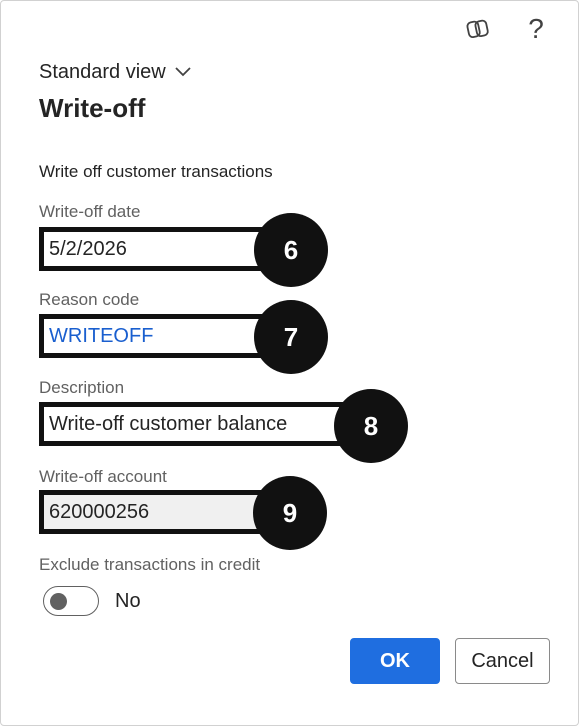 The width and height of the screenshot is (579, 726). What do you see at coordinates (71, 601) in the screenshot?
I see `exclude-credit-toggle` at bounding box center [71, 601].